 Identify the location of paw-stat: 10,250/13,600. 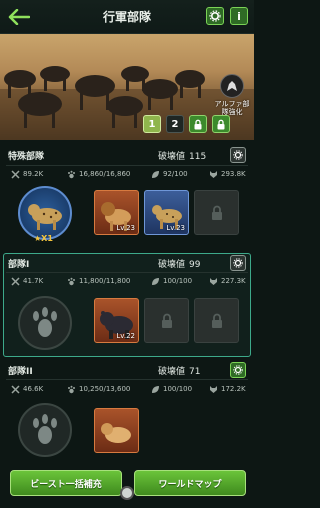
(98, 389).